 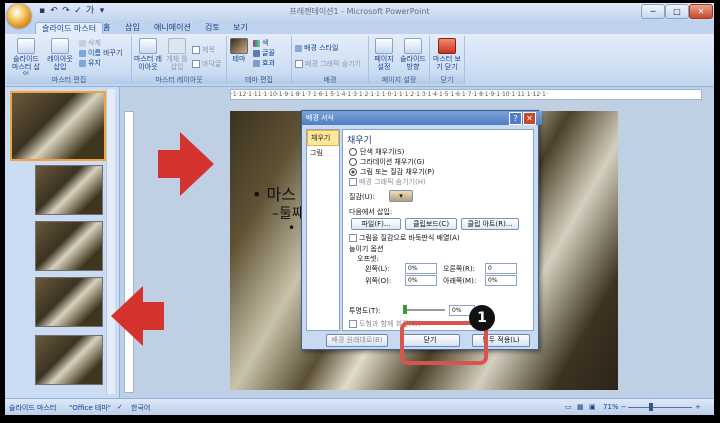 What do you see at coordinates (460, 281) in the screenshot?
I see `offset-bottom-label: 아래쪽(M):` at bounding box center [460, 281].